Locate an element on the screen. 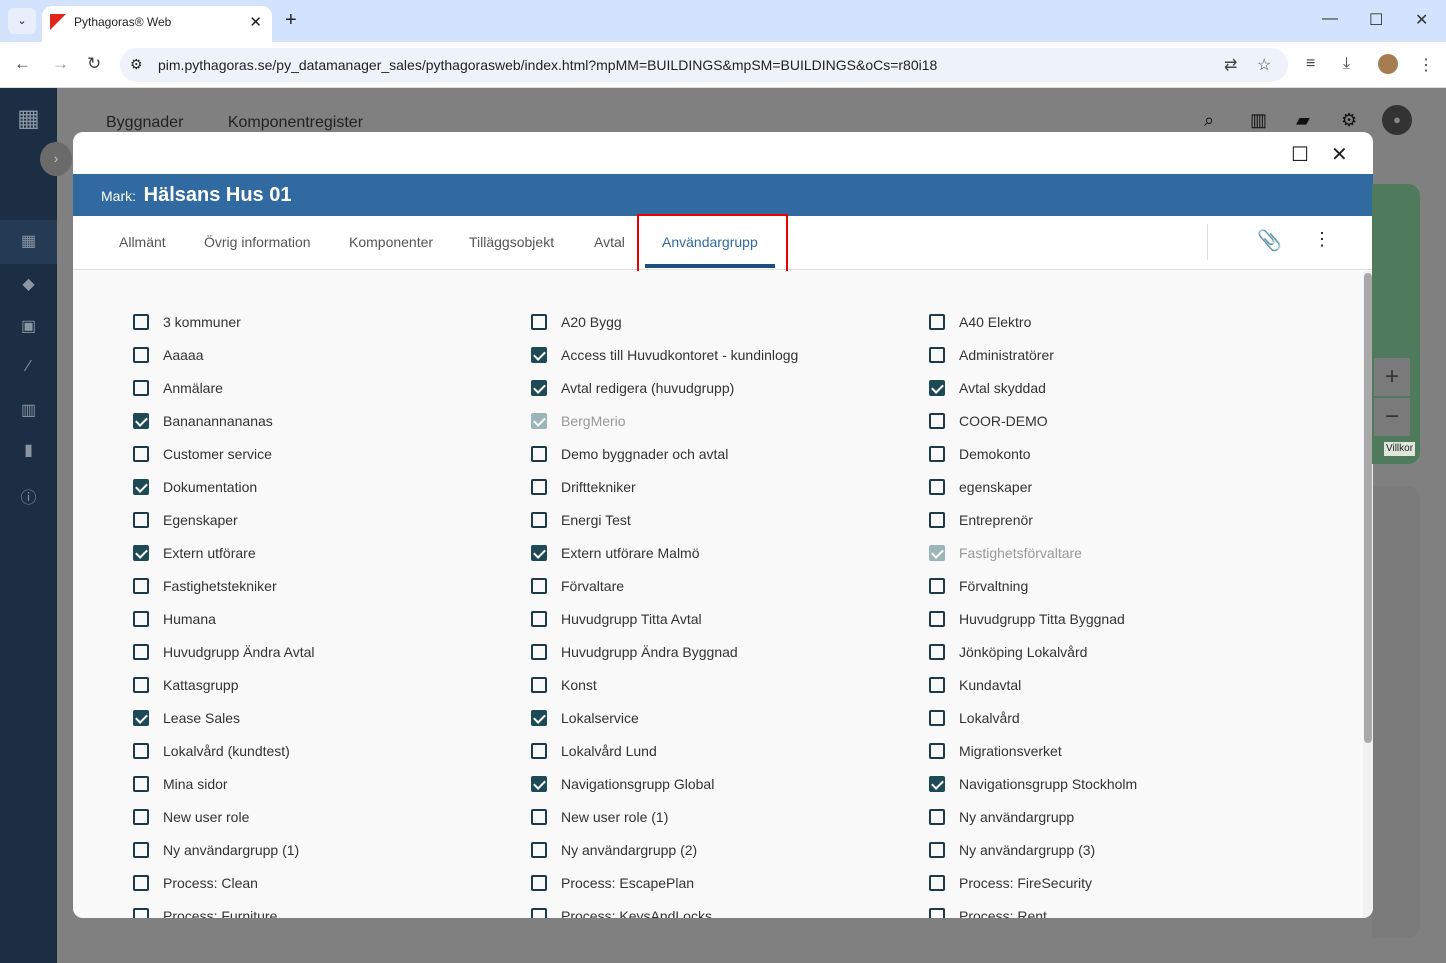  user-group-checkbox: New user role is located at coordinates (332, 816).